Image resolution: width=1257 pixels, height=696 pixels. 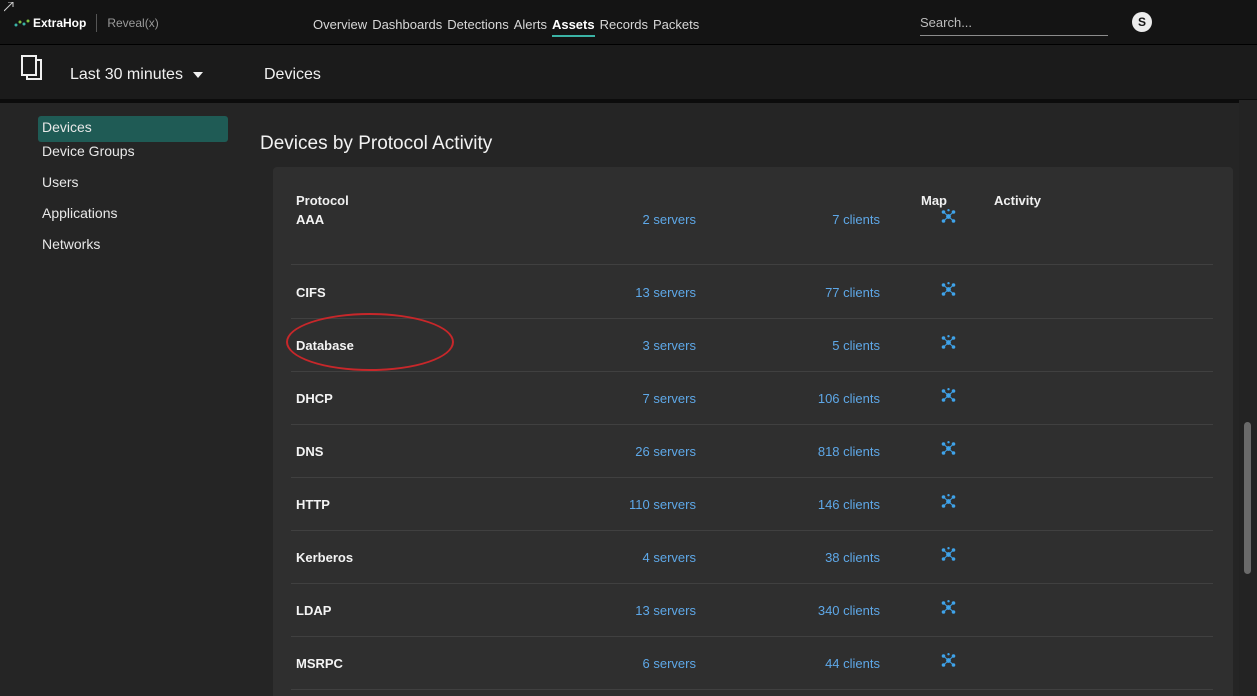 What do you see at coordinates (97, 23) in the screenshot?
I see `brand-divider` at bounding box center [97, 23].